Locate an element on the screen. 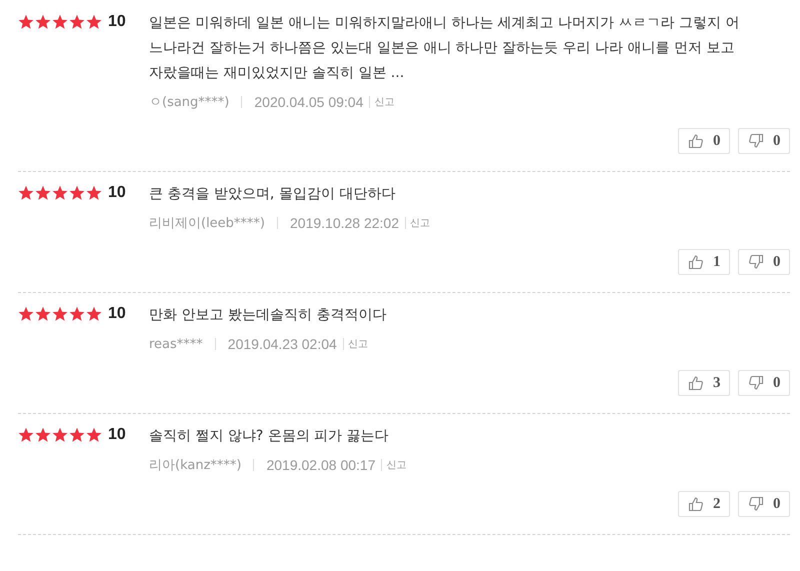 Image resolution: width=800 pixels, height=571 pixels. review-date: 2019.10.28 22:02 is located at coordinates (345, 223).